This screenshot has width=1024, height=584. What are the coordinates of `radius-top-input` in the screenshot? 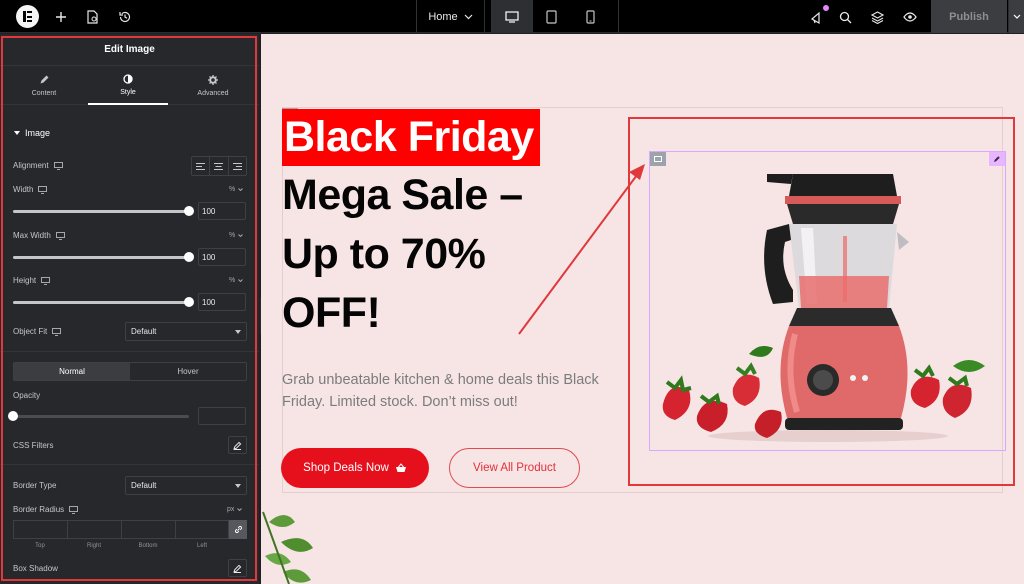 It's located at (40, 529).